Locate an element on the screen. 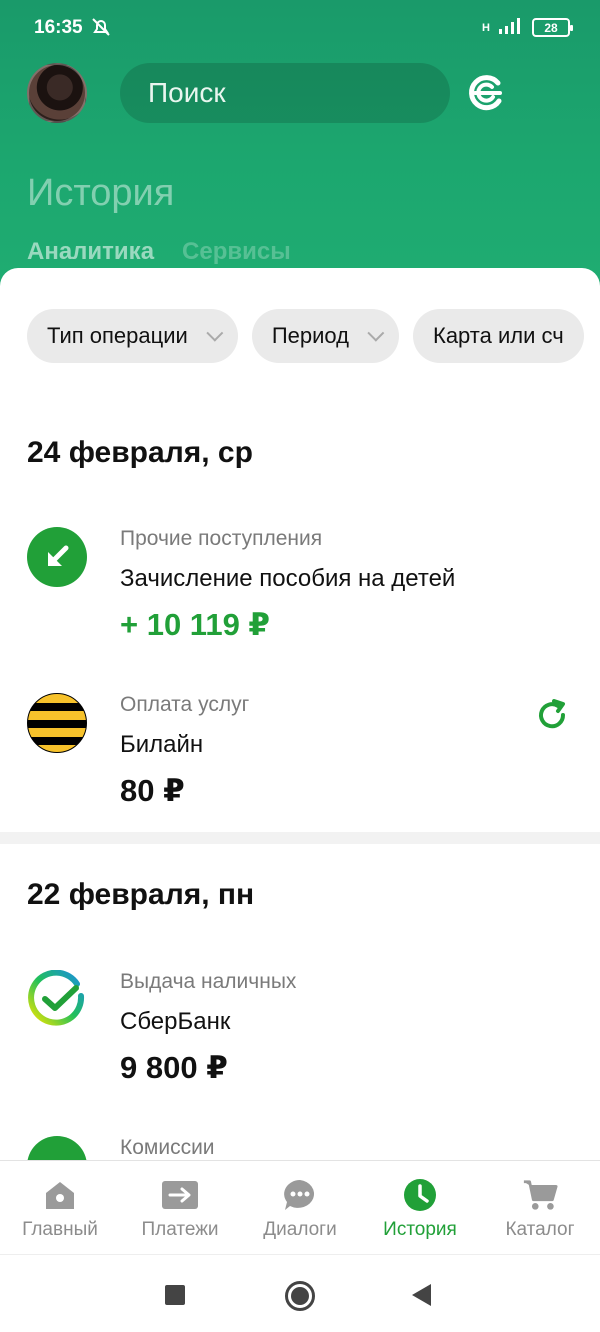 This screenshot has height=1332, width=600. header-tabs: Аналитика Сервисы is located at coordinates (159, 252).